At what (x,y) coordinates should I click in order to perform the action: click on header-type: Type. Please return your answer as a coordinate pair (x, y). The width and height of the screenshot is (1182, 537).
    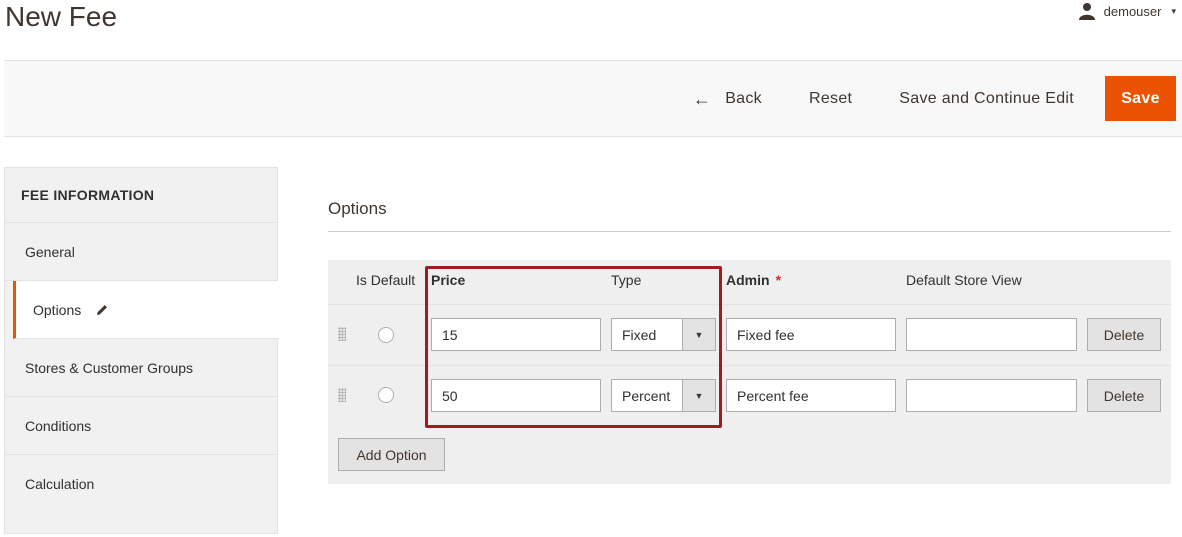
    Looking at the image, I should click on (626, 280).